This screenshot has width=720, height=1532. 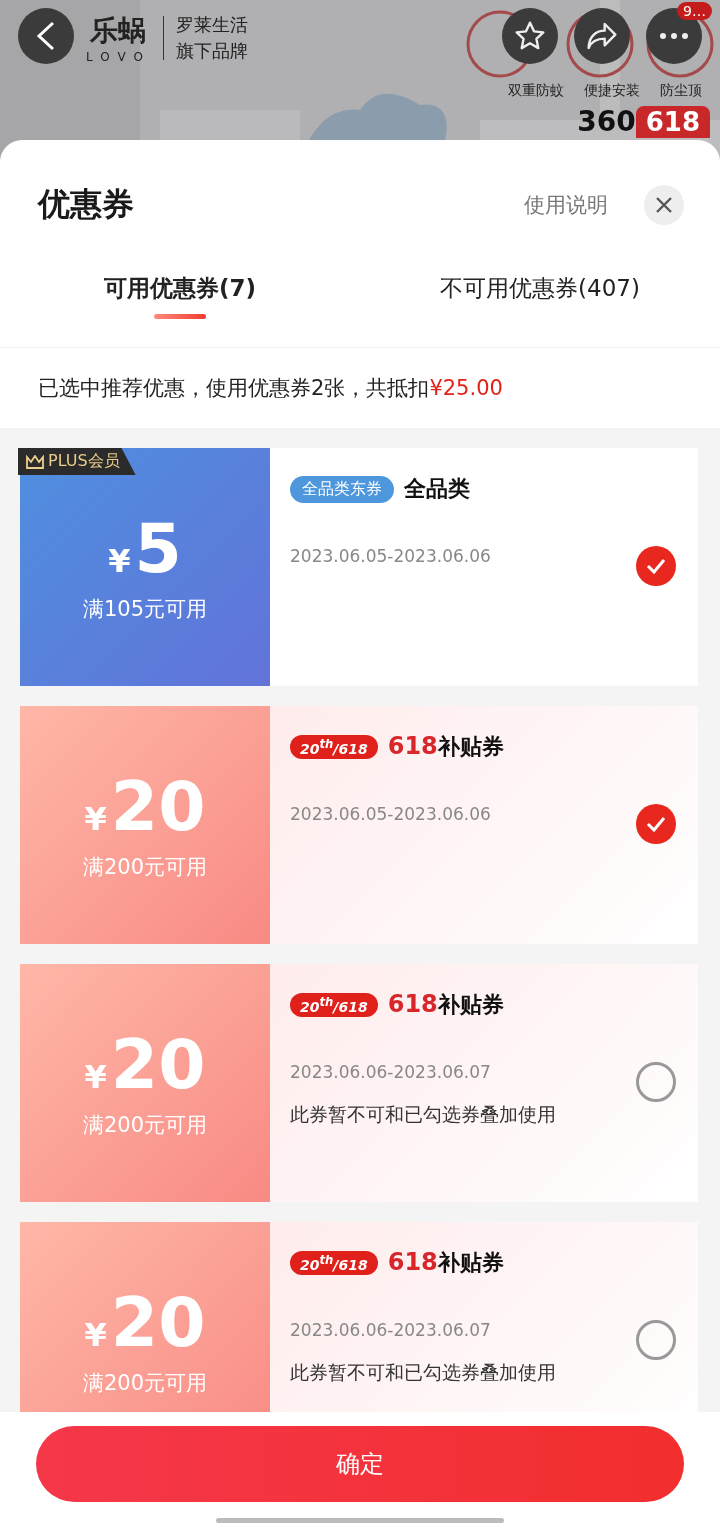 What do you see at coordinates (360, 1464) in the screenshot?
I see `confirm-button: 确定` at bounding box center [360, 1464].